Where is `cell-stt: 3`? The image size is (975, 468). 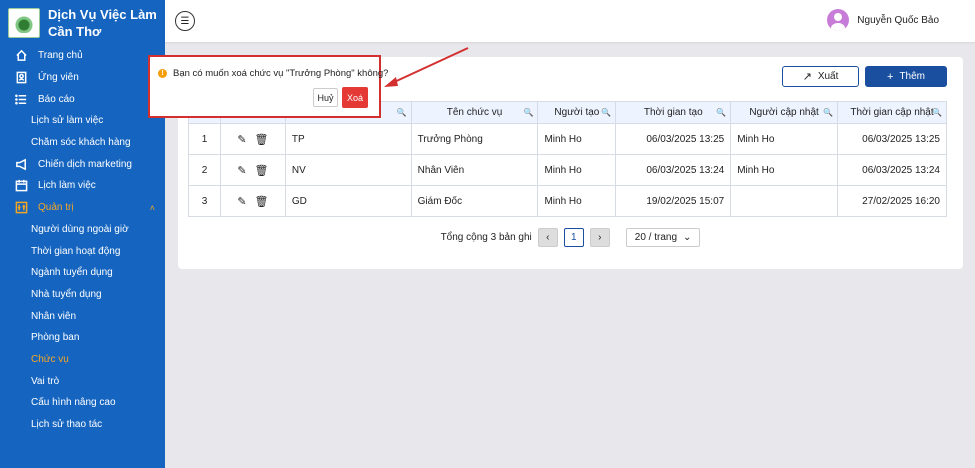
cell-stt: 3 is located at coordinates (204, 201).